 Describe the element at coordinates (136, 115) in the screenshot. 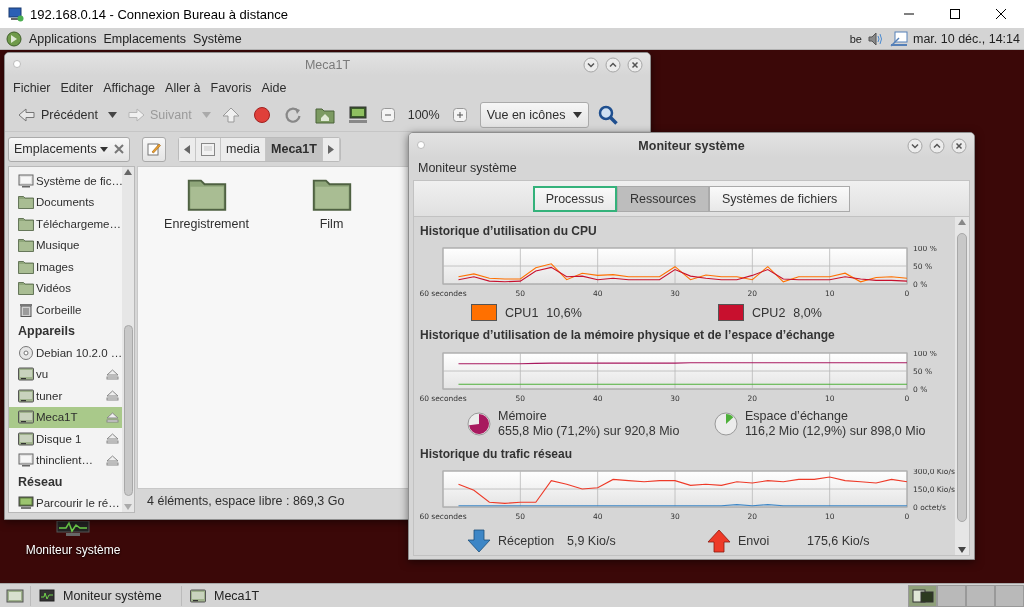

I see `forward-arrow-icon` at that location.